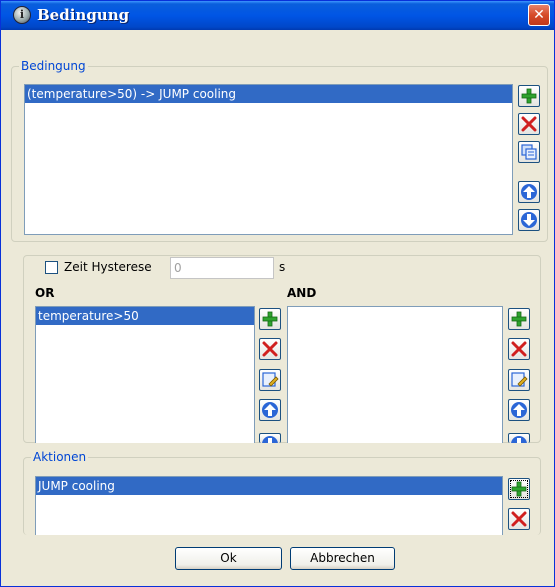  I want to click on delete-action-button, so click(519, 519).